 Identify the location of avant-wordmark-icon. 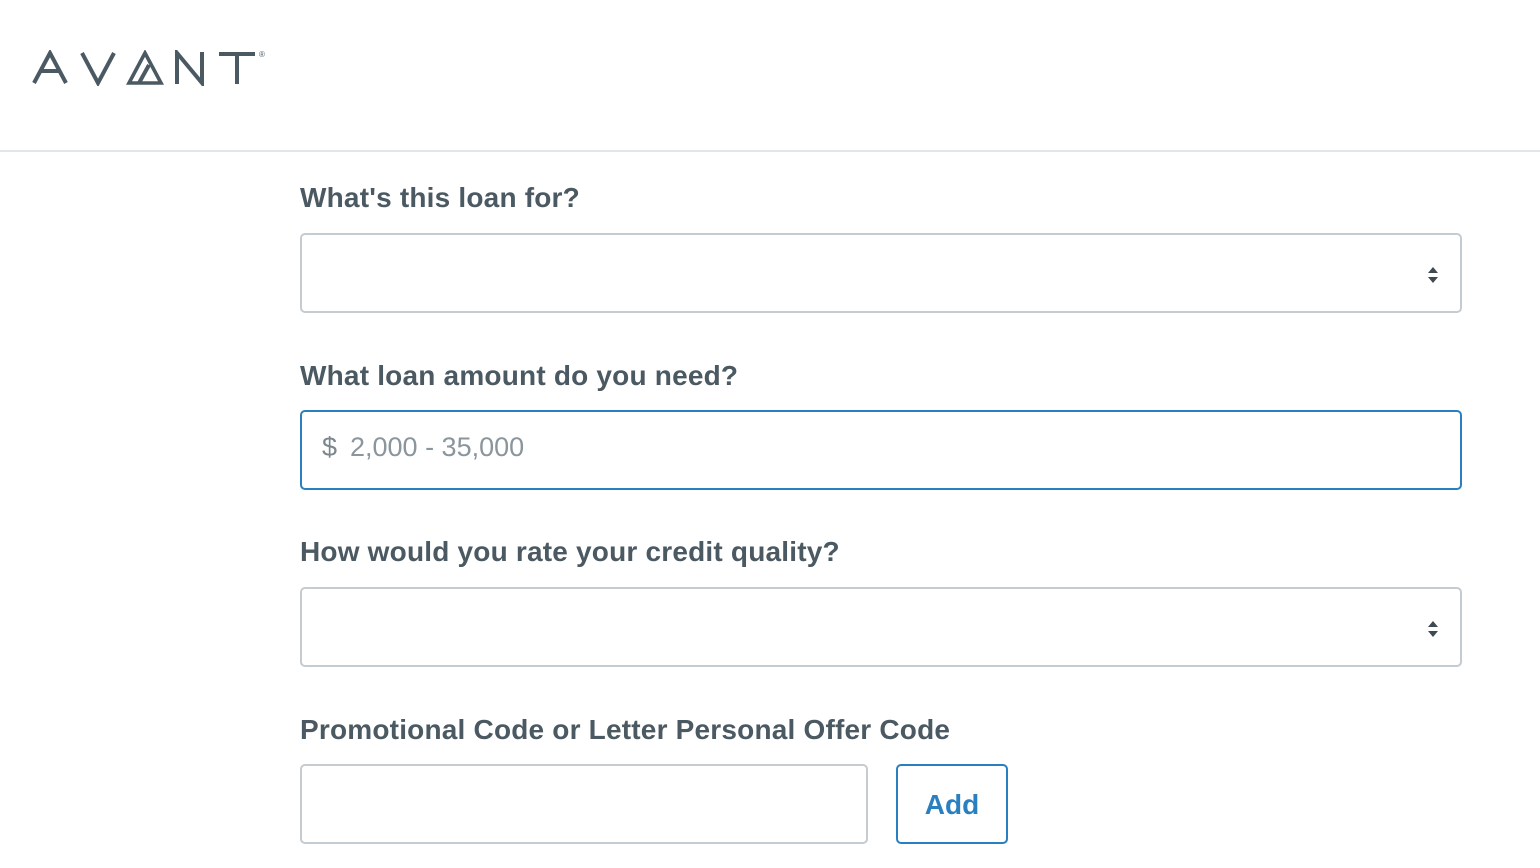
(143, 68).